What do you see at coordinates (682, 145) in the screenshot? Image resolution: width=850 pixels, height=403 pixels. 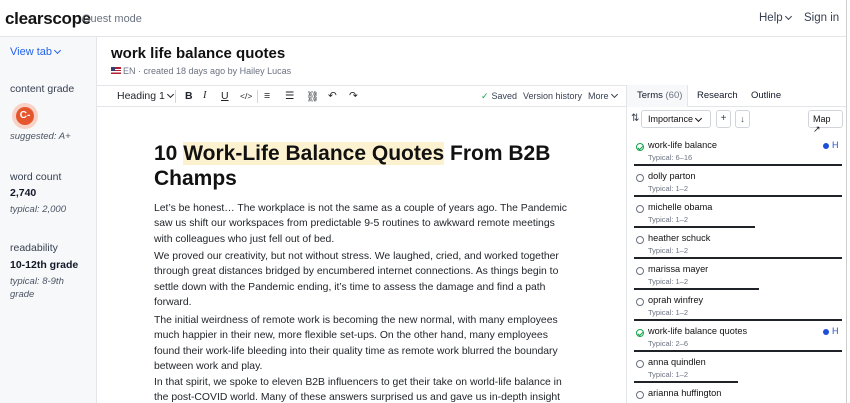 I see `term-name: work-life balance` at bounding box center [682, 145].